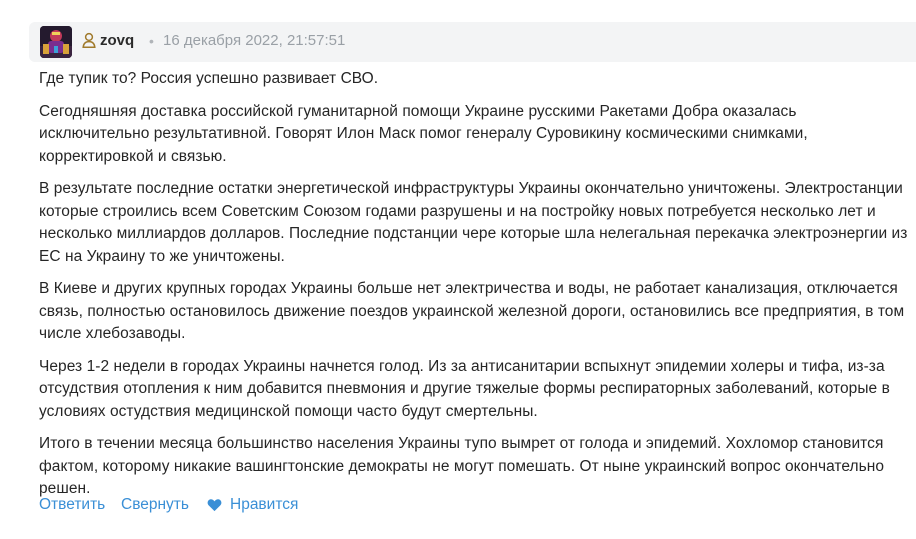  What do you see at coordinates (214, 505) in the screenshot?
I see `heart-icon` at bounding box center [214, 505].